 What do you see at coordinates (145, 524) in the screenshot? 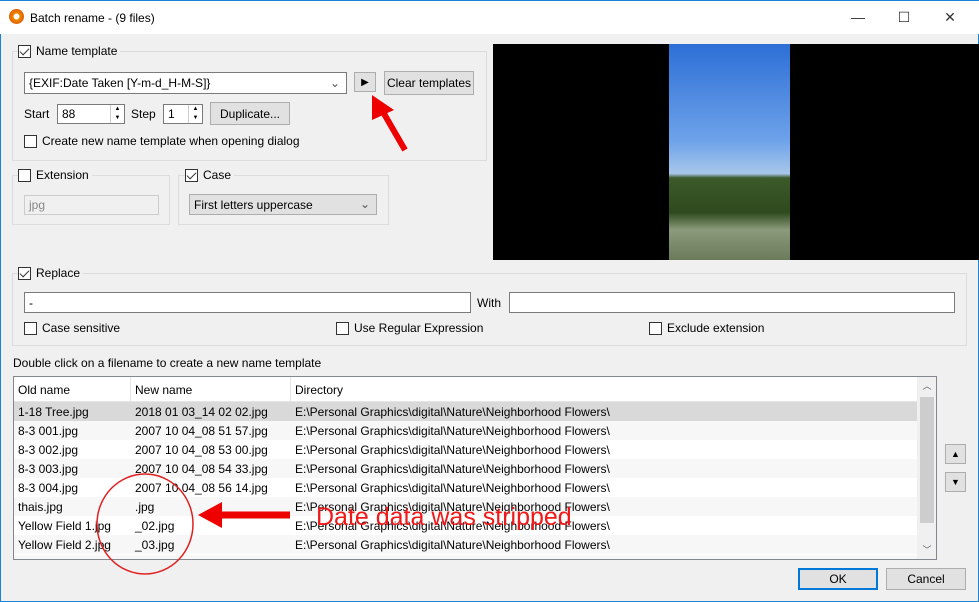
I see `red-circle-icon` at bounding box center [145, 524].